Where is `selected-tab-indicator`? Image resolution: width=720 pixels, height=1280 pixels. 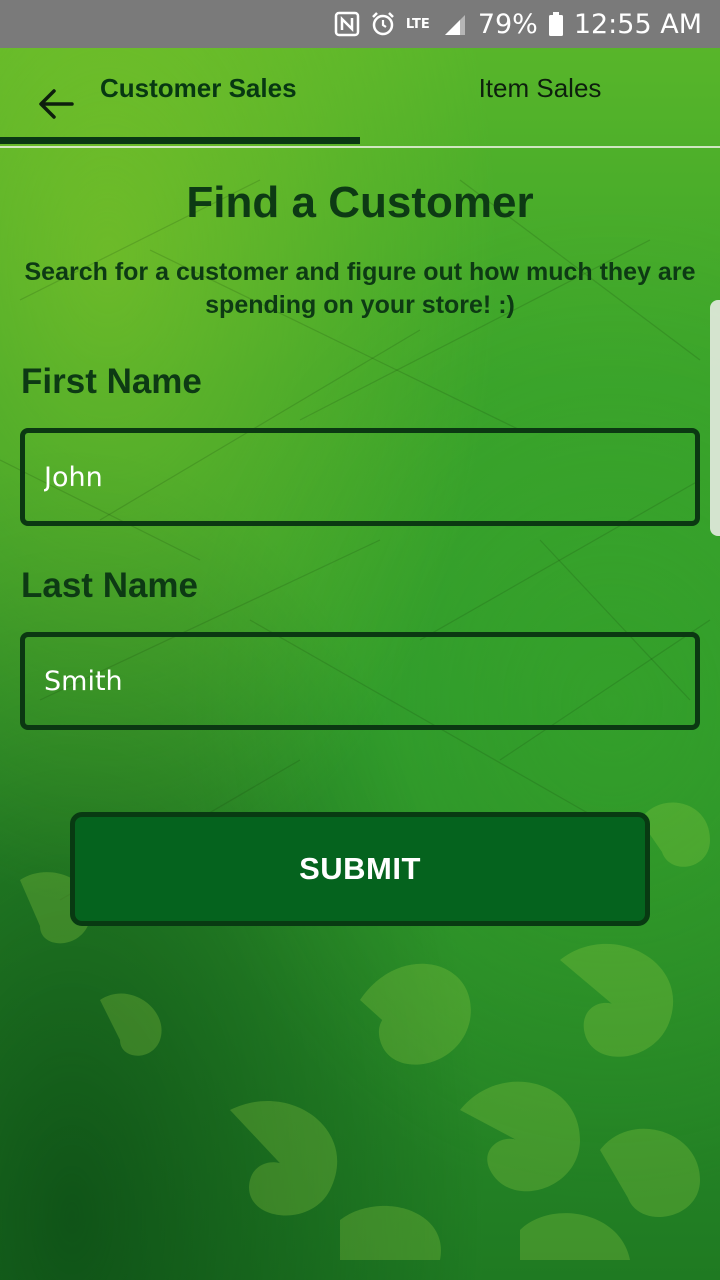 selected-tab-indicator is located at coordinates (180, 140).